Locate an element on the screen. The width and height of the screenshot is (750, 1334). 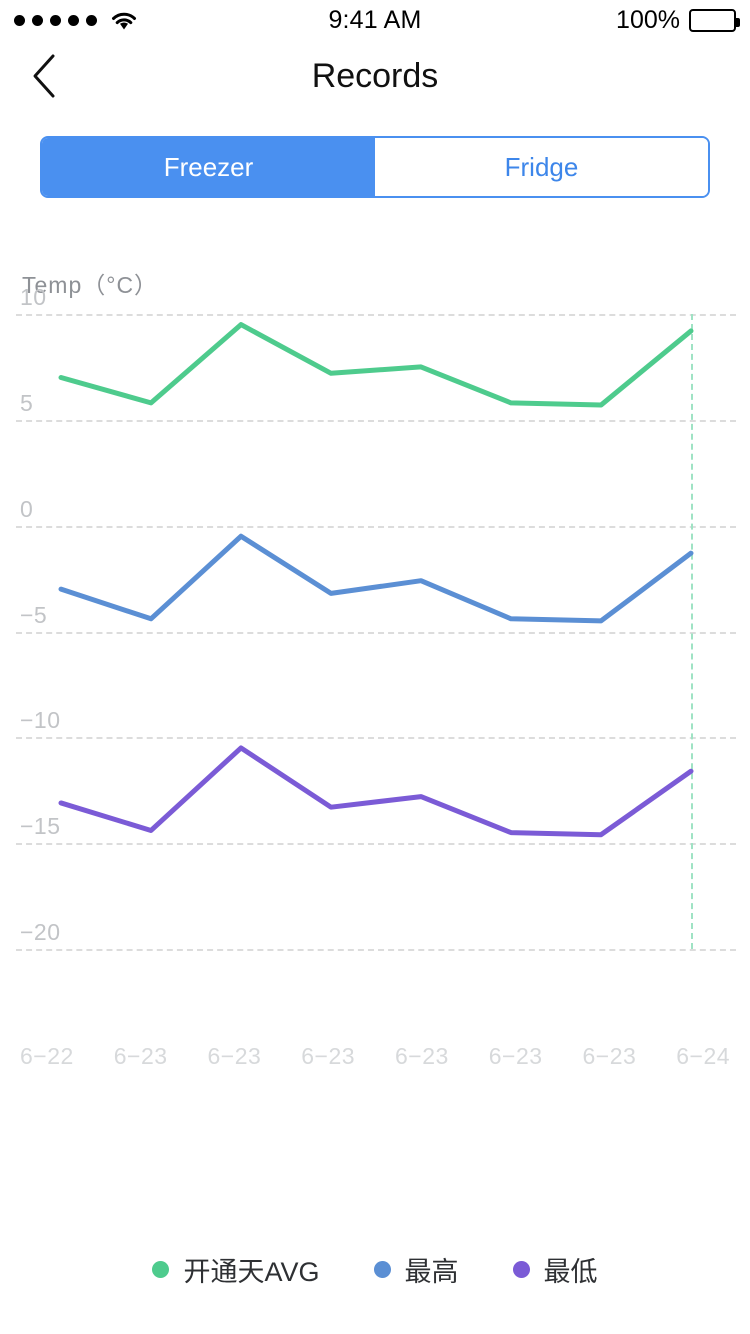
legend-item: 最低 is located at coordinates (555, 1269).